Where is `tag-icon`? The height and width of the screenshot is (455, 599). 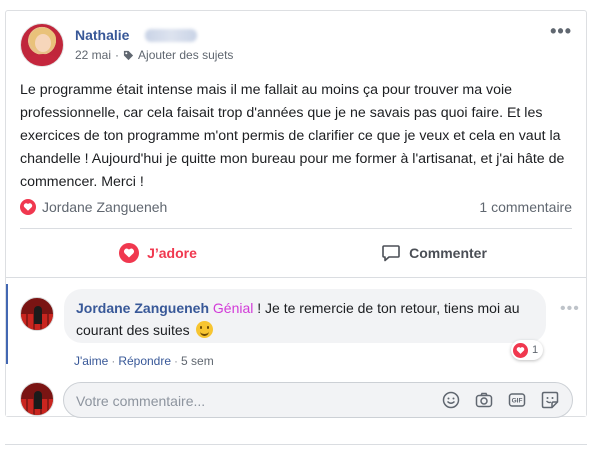
tag-icon is located at coordinates (128, 55).